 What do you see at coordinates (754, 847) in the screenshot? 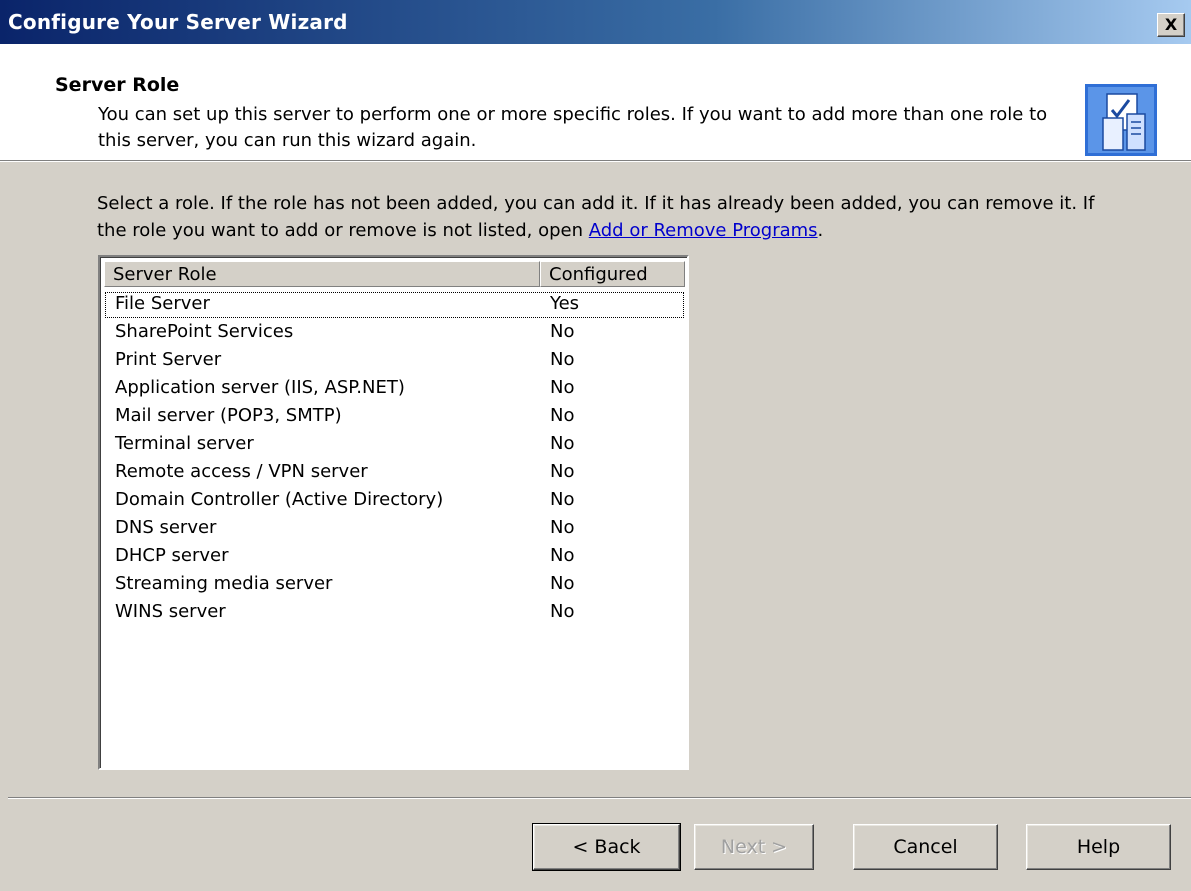
I see `next-button: Next >` at bounding box center [754, 847].